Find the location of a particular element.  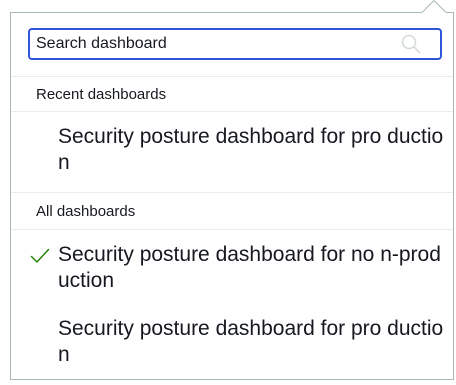

popover-caret-icon is located at coordinates (434, 6).